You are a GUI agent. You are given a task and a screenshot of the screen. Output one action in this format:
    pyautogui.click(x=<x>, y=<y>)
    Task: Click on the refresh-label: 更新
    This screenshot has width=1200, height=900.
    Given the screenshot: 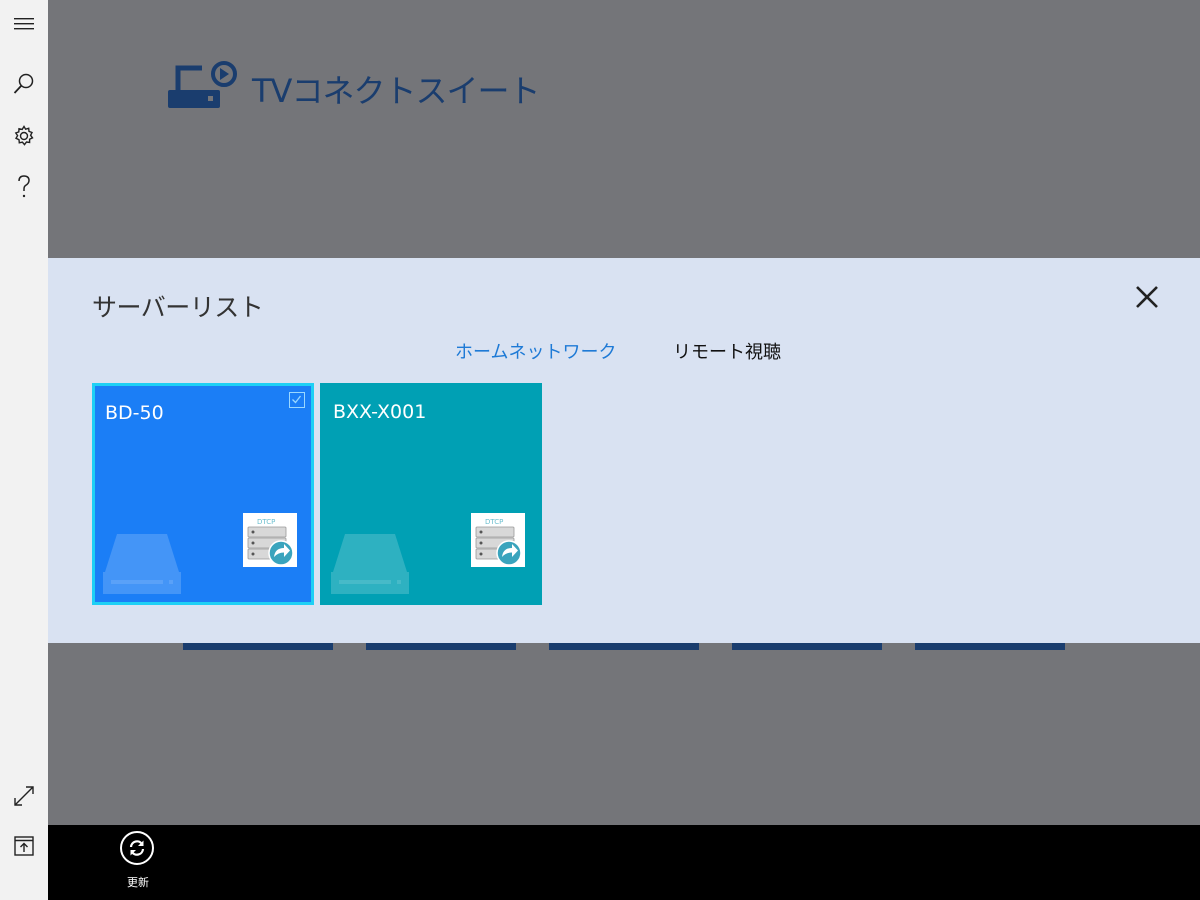 What is the action you would take?
    pyautogui.click(x=138, y=882)
    